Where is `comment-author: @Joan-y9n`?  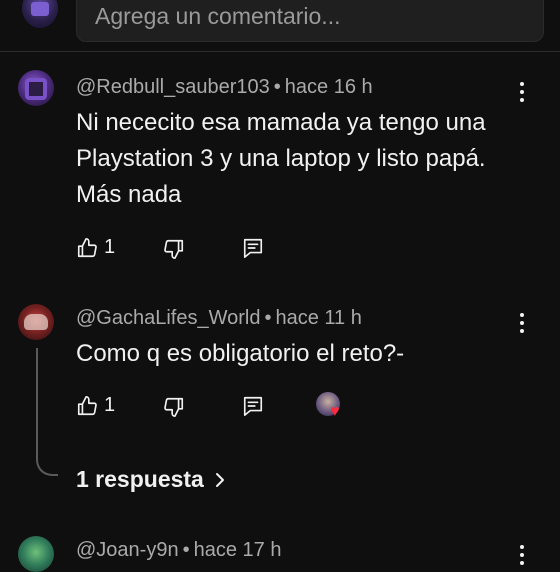 comment-author: @Joan-y9n is located at coordinates (127, 550).